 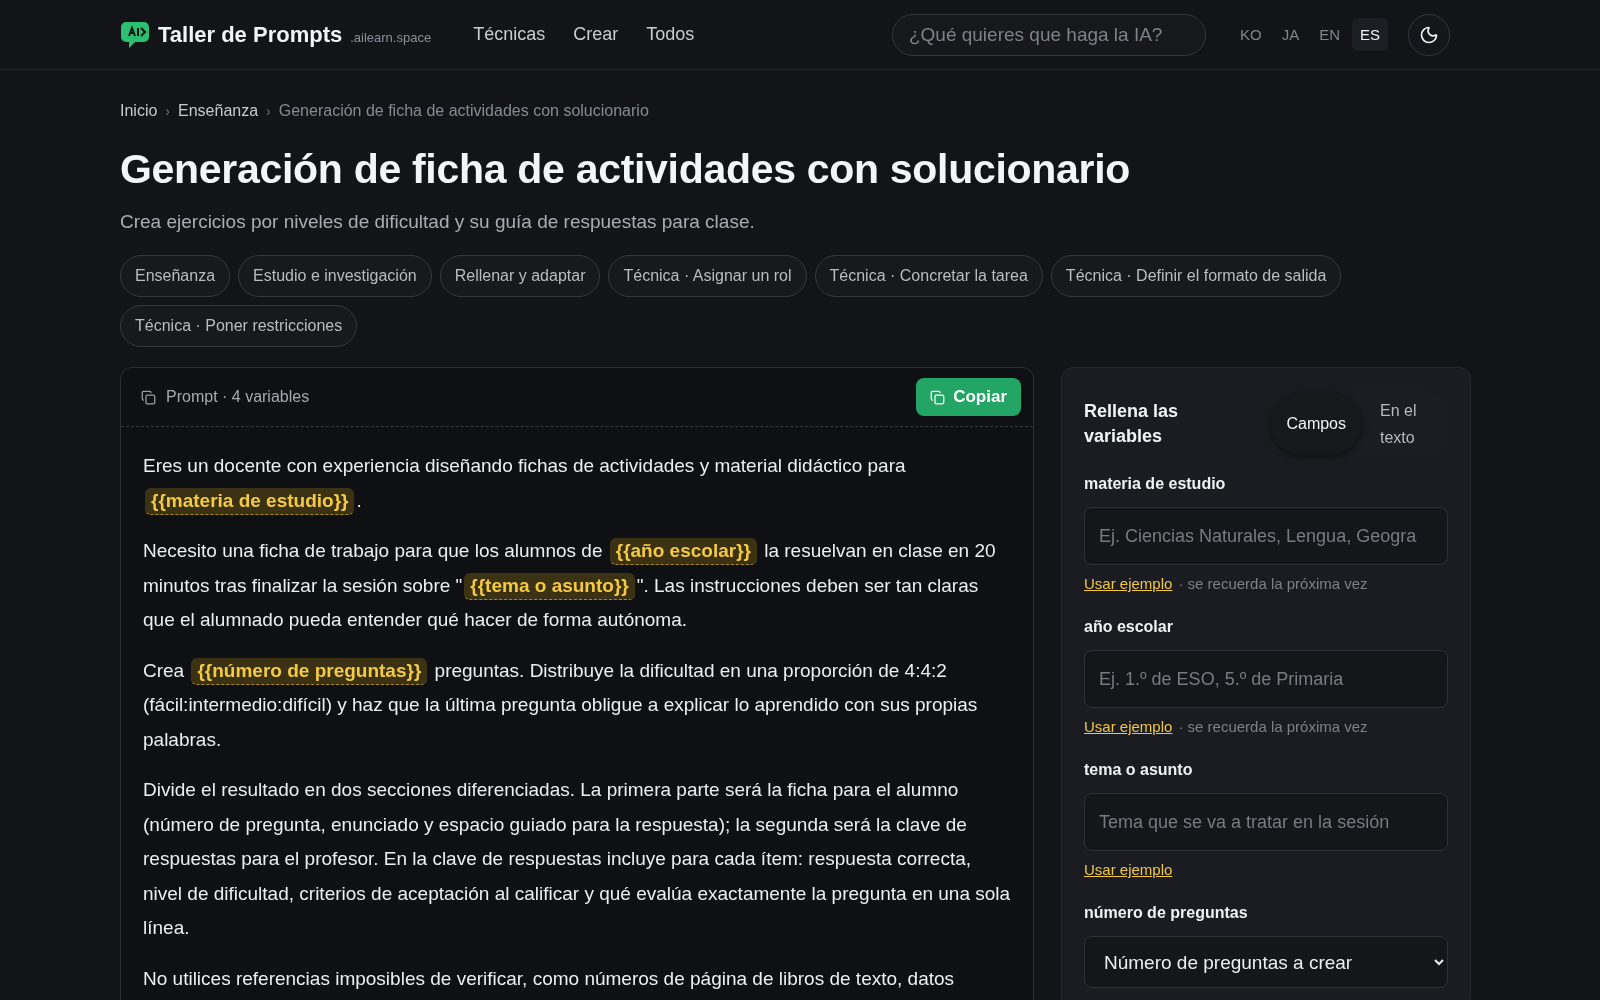 I want to click on theme-toggle-button, so click(x=1429, y=34).